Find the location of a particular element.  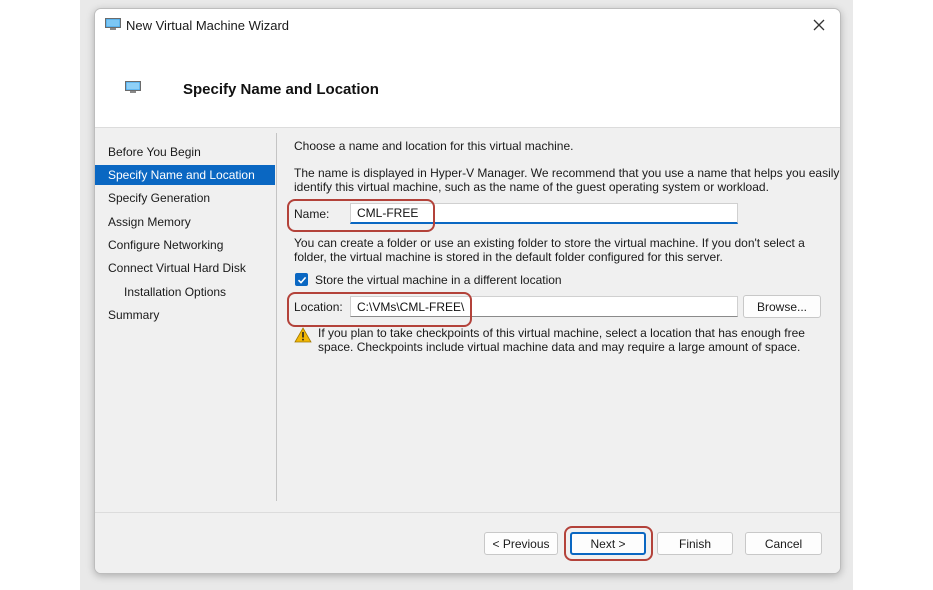

finish-button: Finish is located at coordinates (695, 543).